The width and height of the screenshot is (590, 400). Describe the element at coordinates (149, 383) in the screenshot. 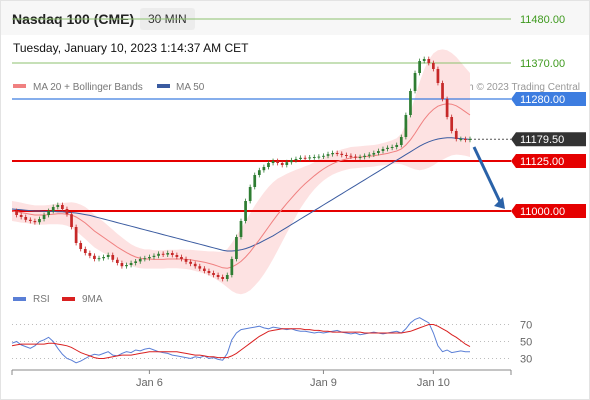

I see `time-tick-label: Jan 6` at that location.